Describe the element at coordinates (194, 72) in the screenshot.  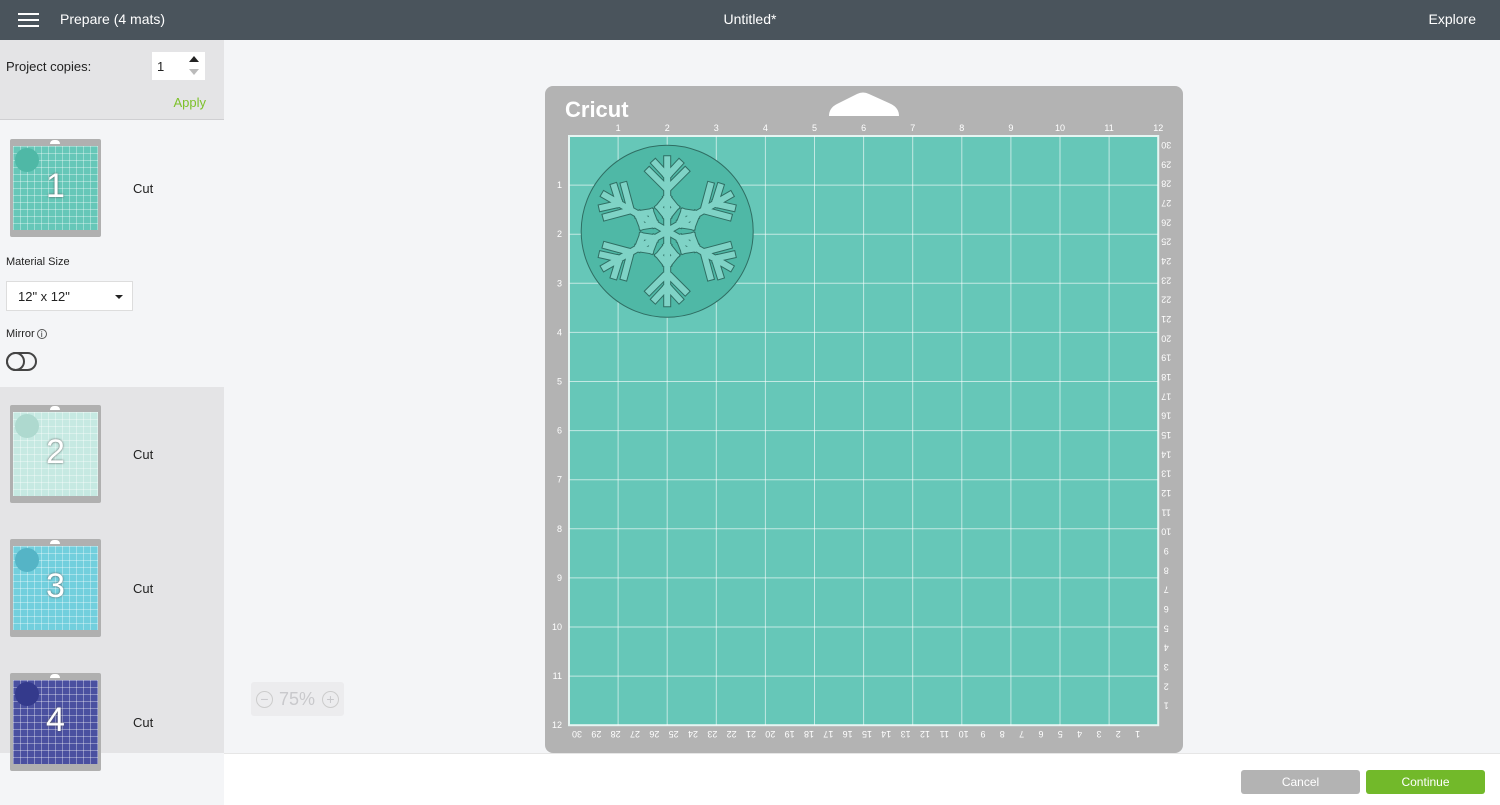
I see `decrement-icon` at that location.